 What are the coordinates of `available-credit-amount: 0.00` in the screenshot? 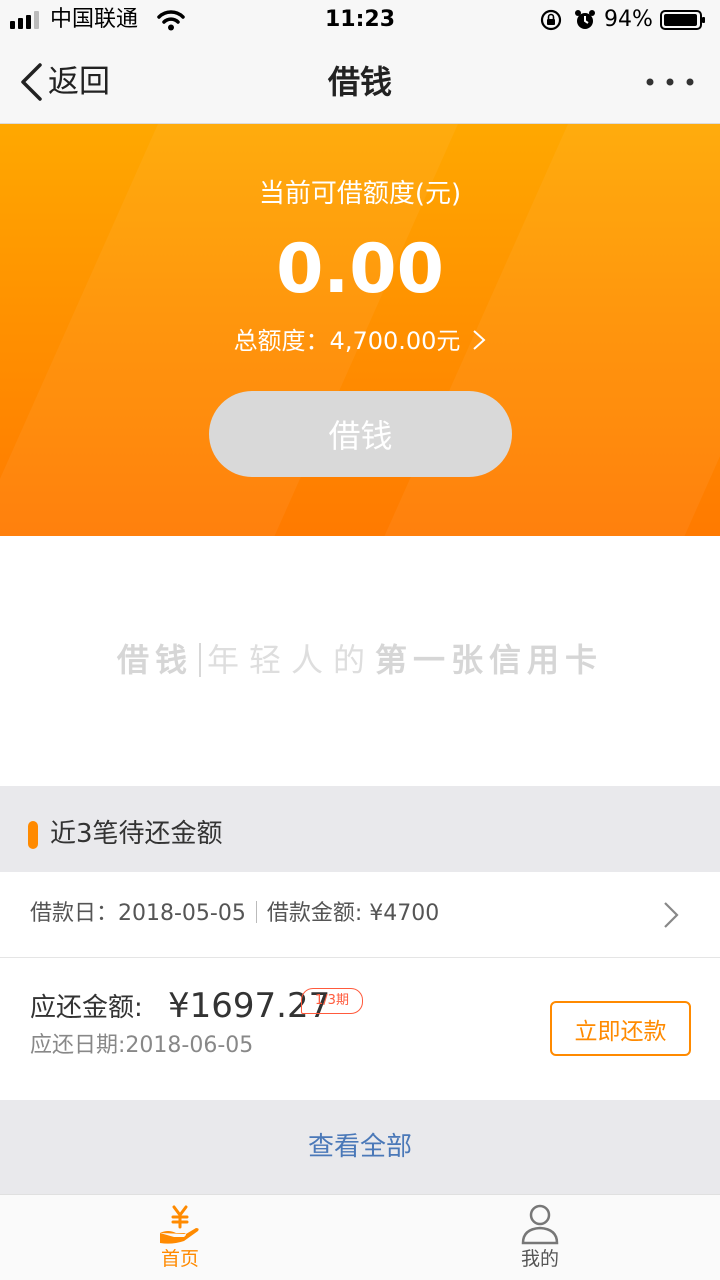 It's located at (360, 269).